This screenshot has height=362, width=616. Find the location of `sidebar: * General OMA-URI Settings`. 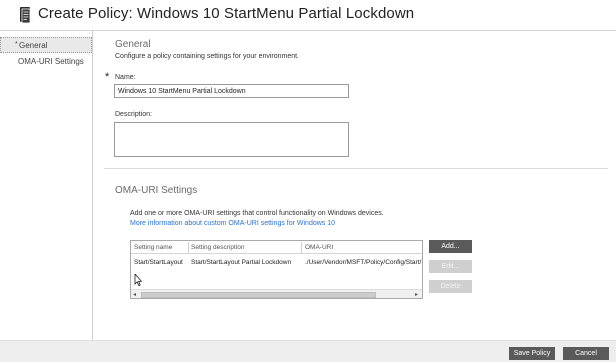

sidebar: * General OMA-URI Settings is located at coordinates (46, 185).